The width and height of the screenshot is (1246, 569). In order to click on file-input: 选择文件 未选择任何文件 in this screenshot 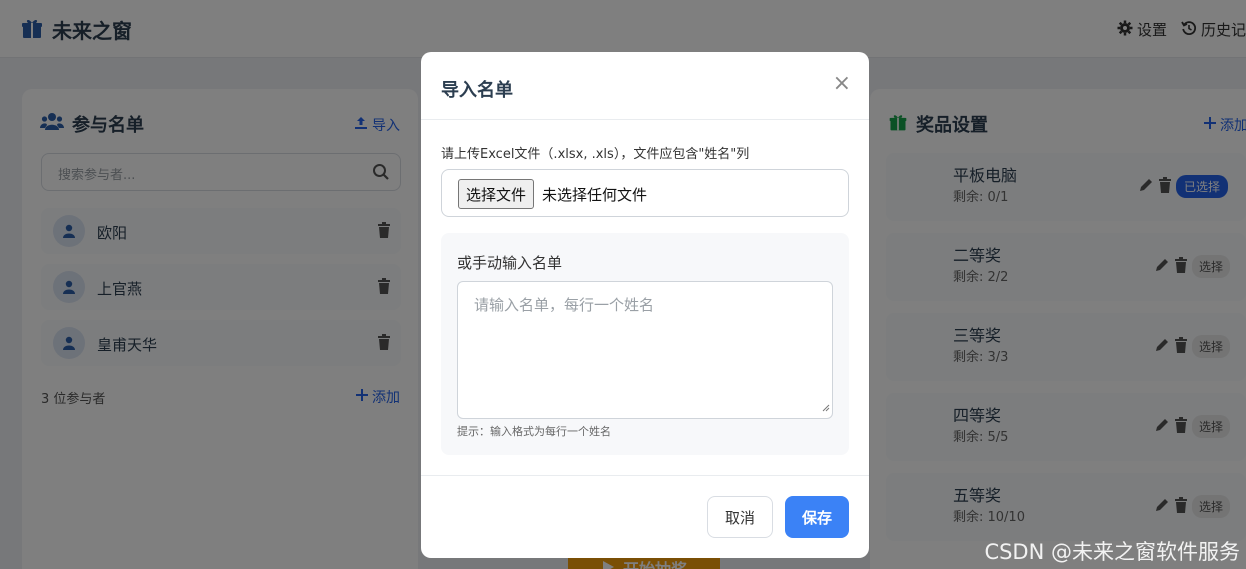, I will do `click(645, 193)`.